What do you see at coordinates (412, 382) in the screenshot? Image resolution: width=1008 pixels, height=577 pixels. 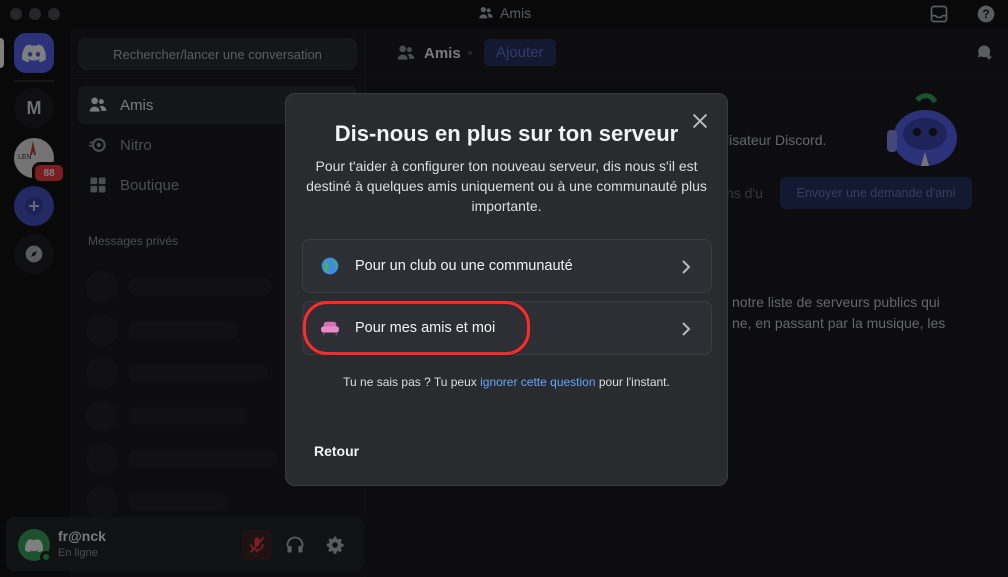 I see `footer-text-before: Tu ne sais pas ? Tu peux` at bounding box center [412, 382].